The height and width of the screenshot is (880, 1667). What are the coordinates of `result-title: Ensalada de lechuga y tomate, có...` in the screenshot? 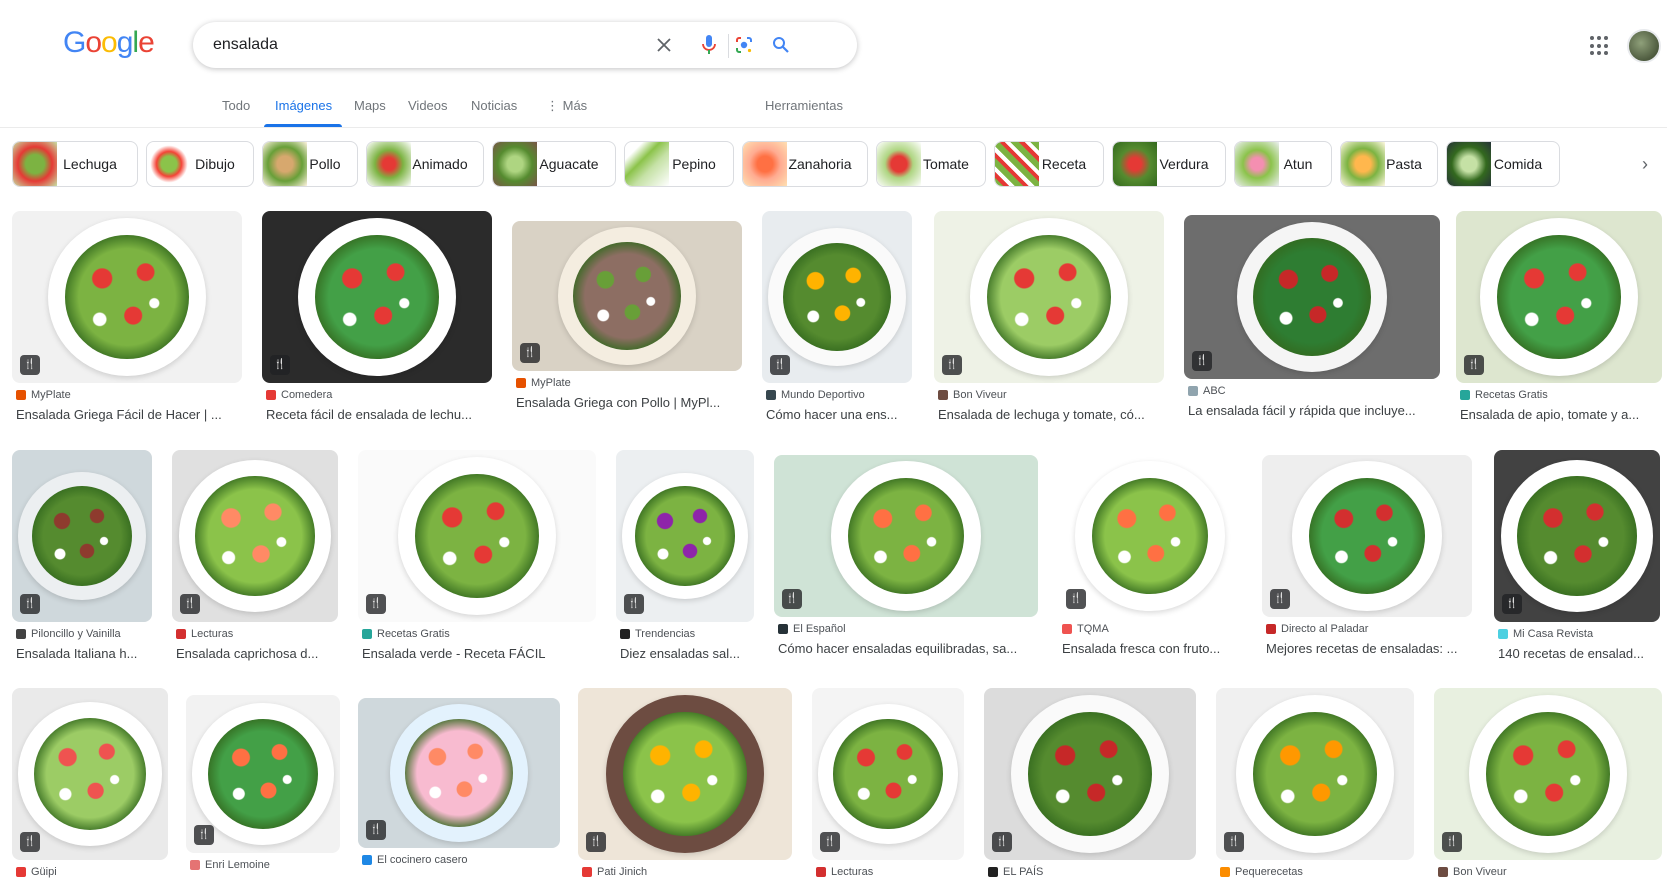 It's located at (1053, 414).